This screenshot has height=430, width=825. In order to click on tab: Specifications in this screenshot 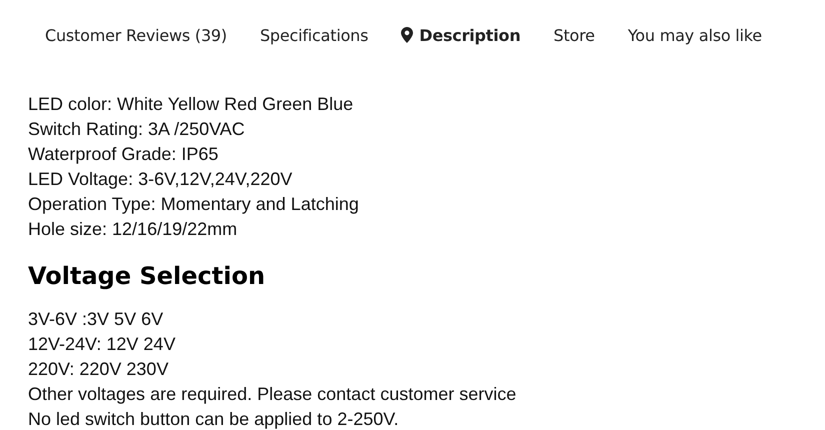, I will do `click(314, 35)`.